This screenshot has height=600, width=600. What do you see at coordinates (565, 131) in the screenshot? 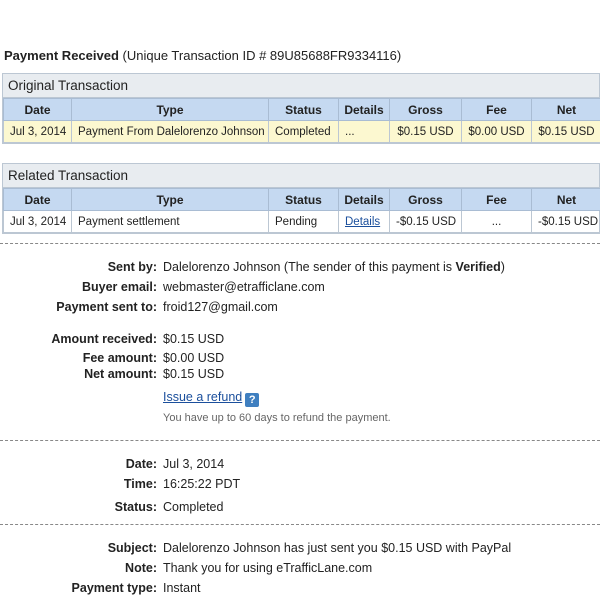
I see `cell-net: $0.15 USD` at bounding box center [565, 131].